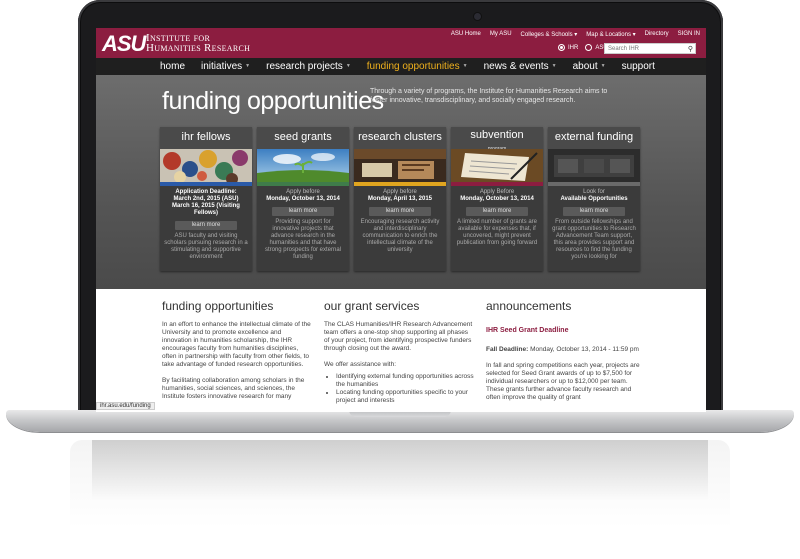 Image resolution: width=800 pixels, height=559 pixels. Describe the element at coordinates (400, 165) in the screenshot. I see `card-image-clusters` at that location.